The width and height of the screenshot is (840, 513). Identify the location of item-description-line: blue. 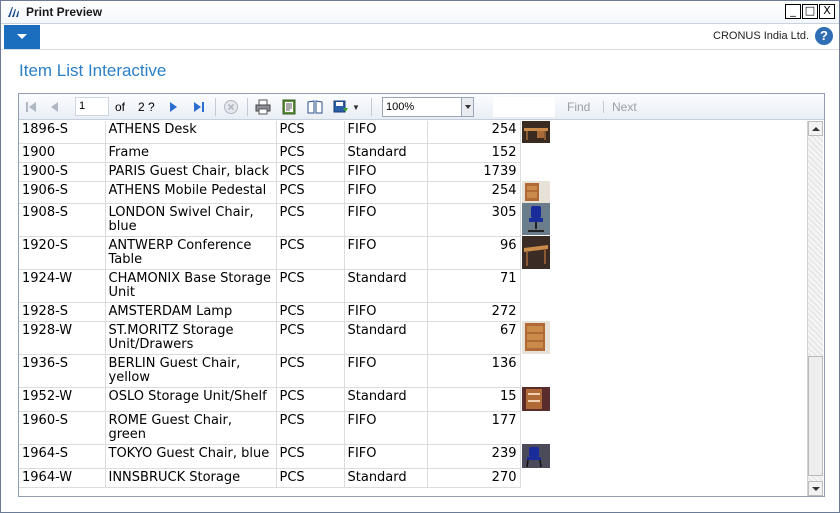
(122, 226).